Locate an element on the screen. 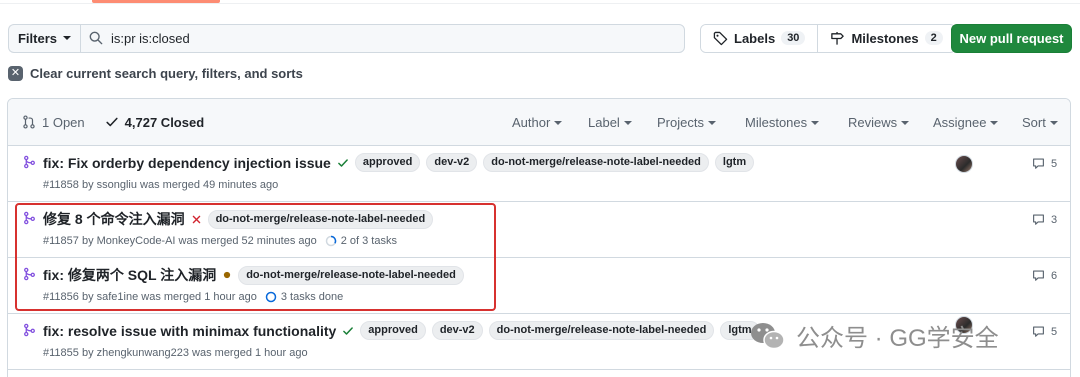 Image resolution: width=1080 pixels, height=377 pixels. new-pull-request-button: New pull request is located at coordinates (1011, 38).